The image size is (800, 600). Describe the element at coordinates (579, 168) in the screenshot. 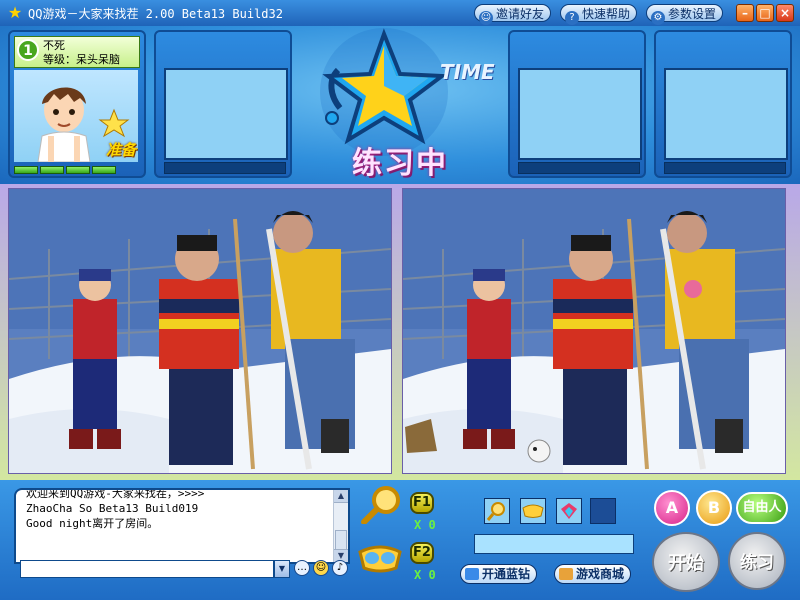

I see `seat-3-bar` at that location.